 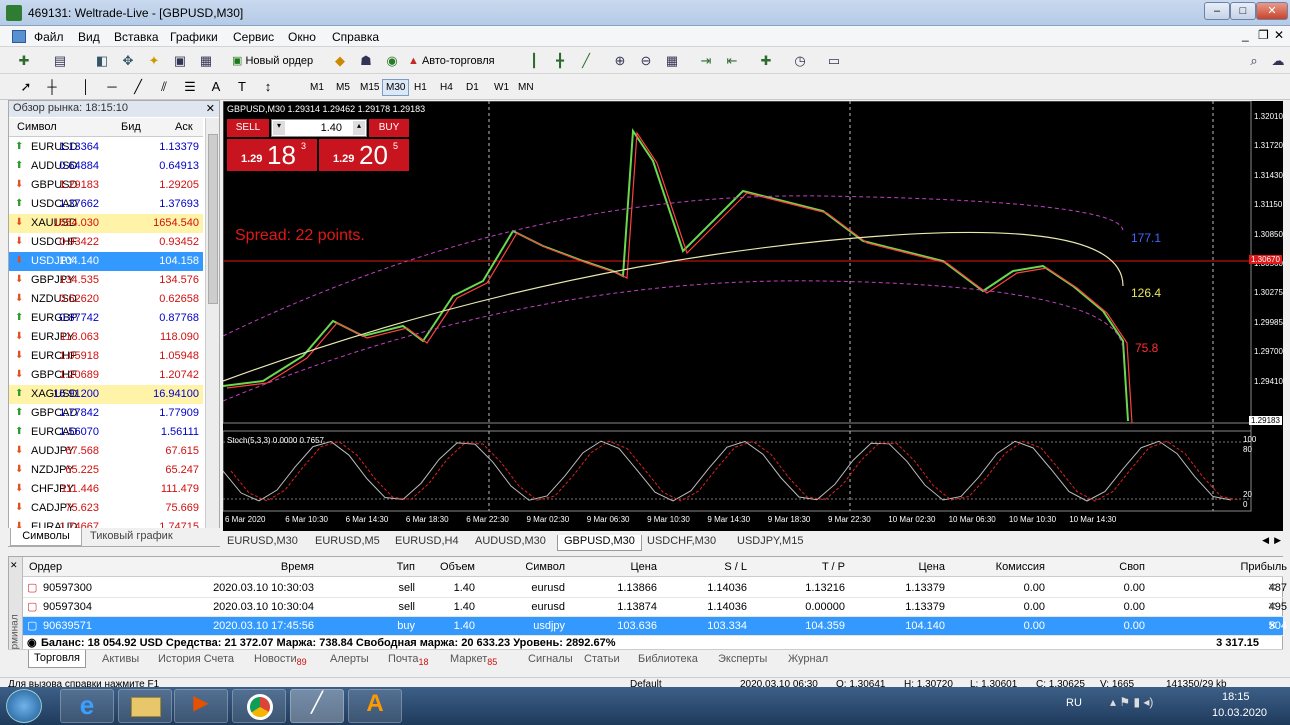 What do you see at coordinates (646, 61) in the screenshot?
I see `zoom-out-icon: ⊖` at bounding box center [646, 61].